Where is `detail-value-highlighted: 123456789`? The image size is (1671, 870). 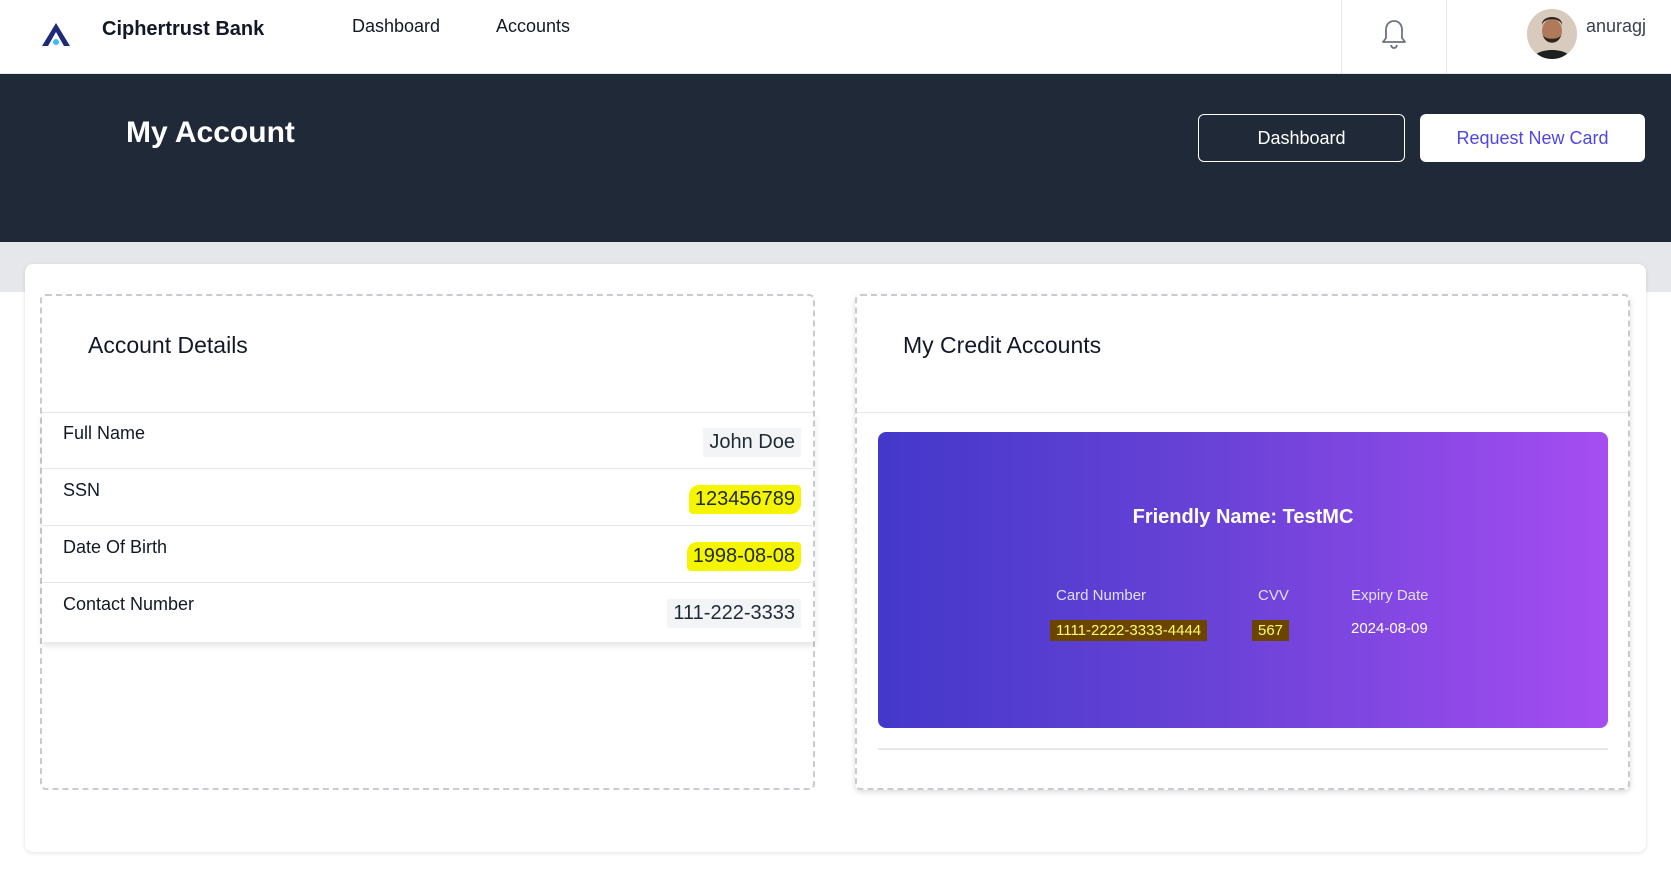 detail-value-highlighted: 123456789 is located at coordinates (744, 499).